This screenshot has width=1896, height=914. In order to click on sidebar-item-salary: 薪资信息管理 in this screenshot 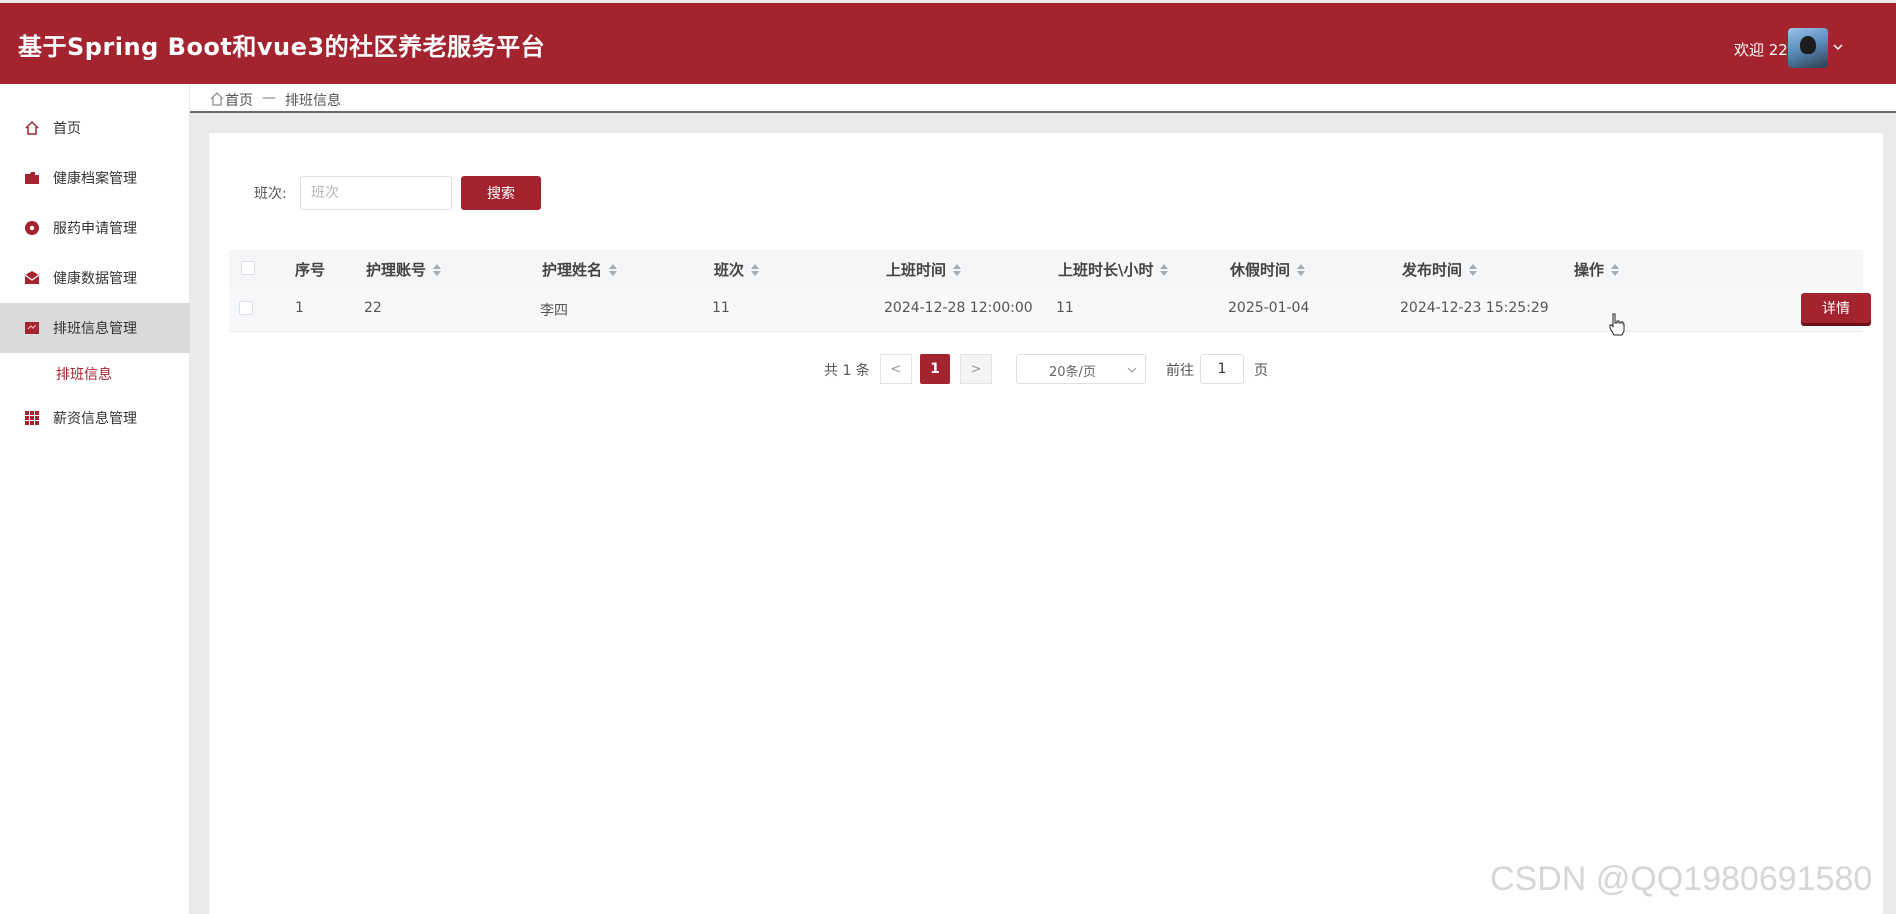, I will do `click(95, 418)`.